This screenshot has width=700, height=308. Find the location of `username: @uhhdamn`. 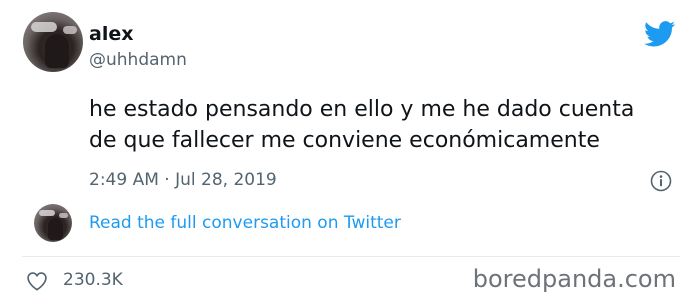

username: @uhhdamn is located at coordinates (138, 60).